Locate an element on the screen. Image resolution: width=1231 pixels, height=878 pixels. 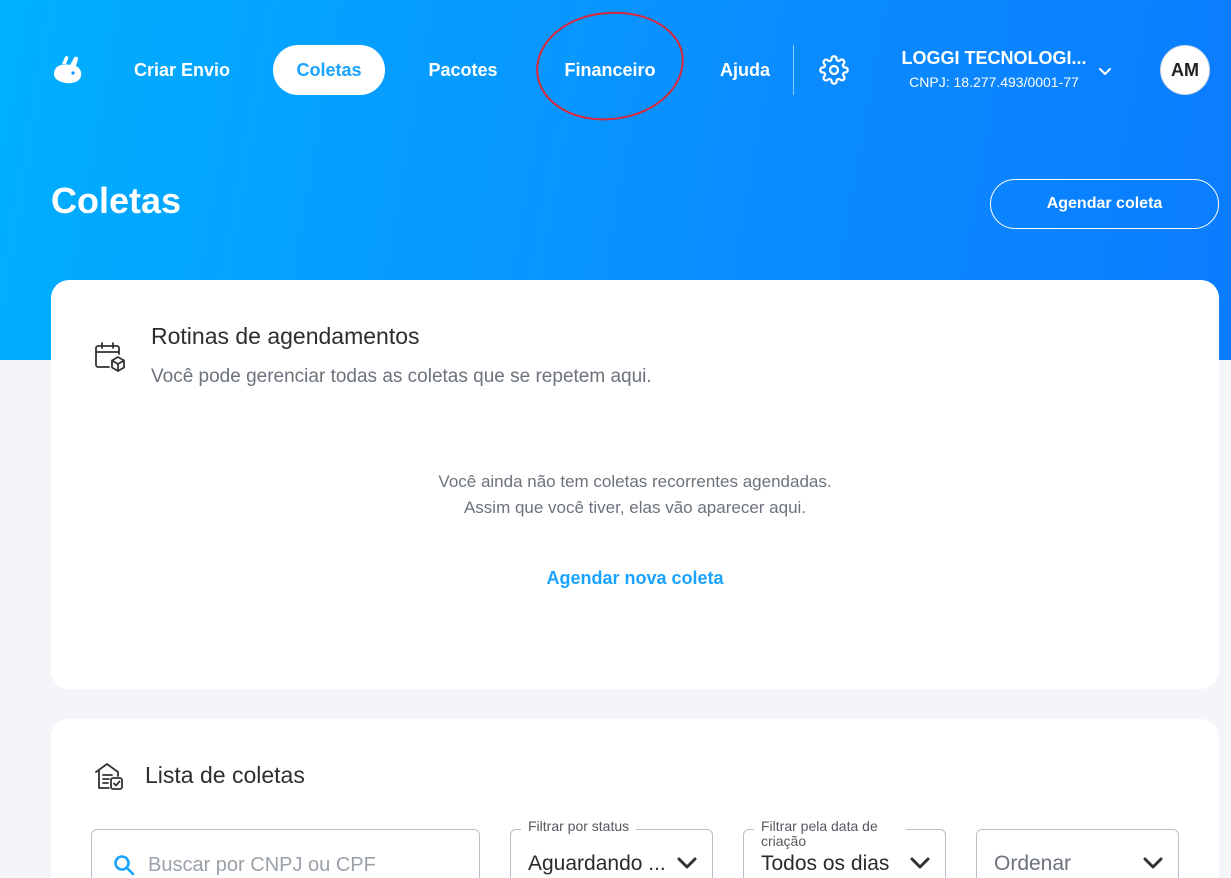
search-icon is located at coordinates (124, 865).